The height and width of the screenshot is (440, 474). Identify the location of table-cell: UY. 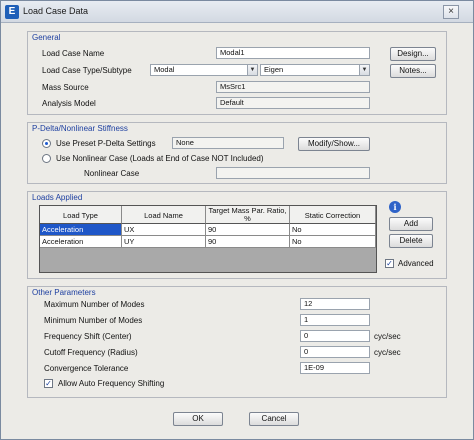
(164, 242).